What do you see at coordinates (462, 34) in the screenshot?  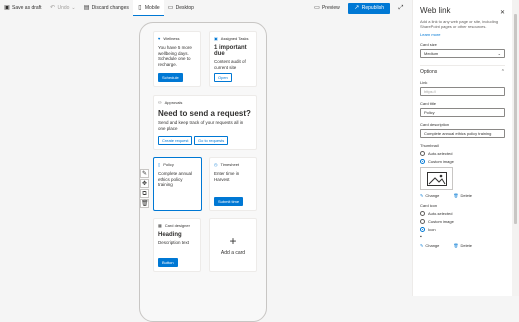 I see `learn-more-link: Learn more` at bounding box center [462, 34].